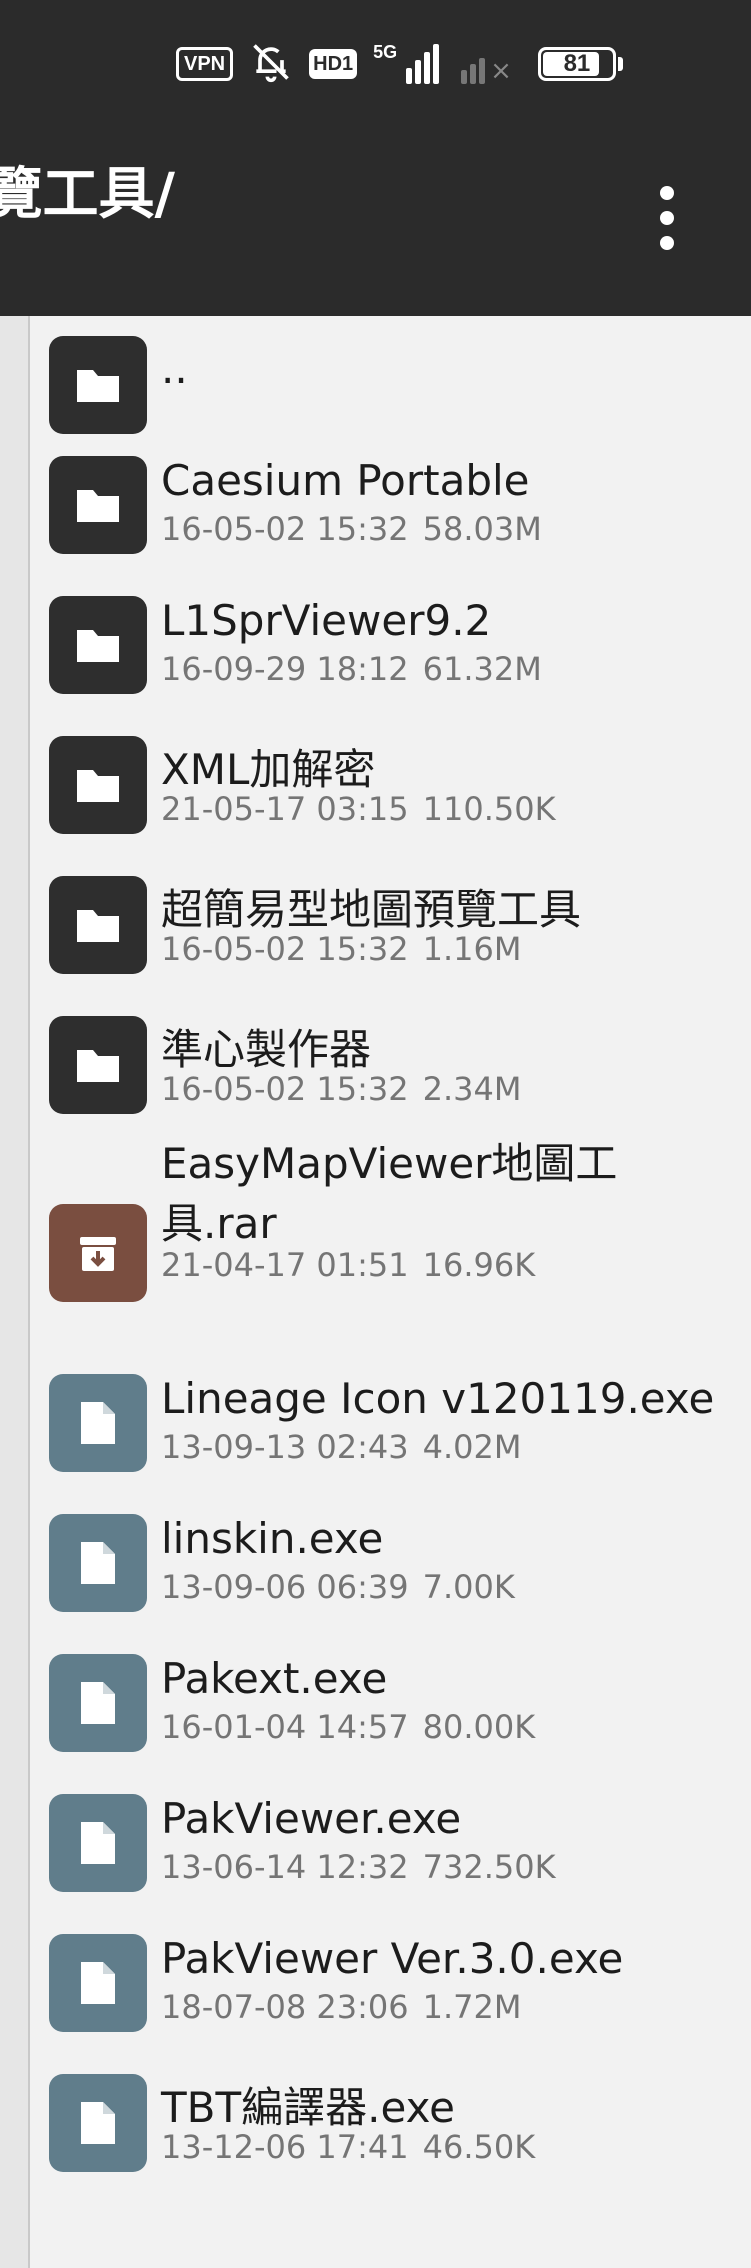 This screenshot has width=751, height=2268. What do you see at coordinates (285, 809) in the screenshot?
I see `file-date: 21-05-17 03:15` at bounding box center [285, 809].